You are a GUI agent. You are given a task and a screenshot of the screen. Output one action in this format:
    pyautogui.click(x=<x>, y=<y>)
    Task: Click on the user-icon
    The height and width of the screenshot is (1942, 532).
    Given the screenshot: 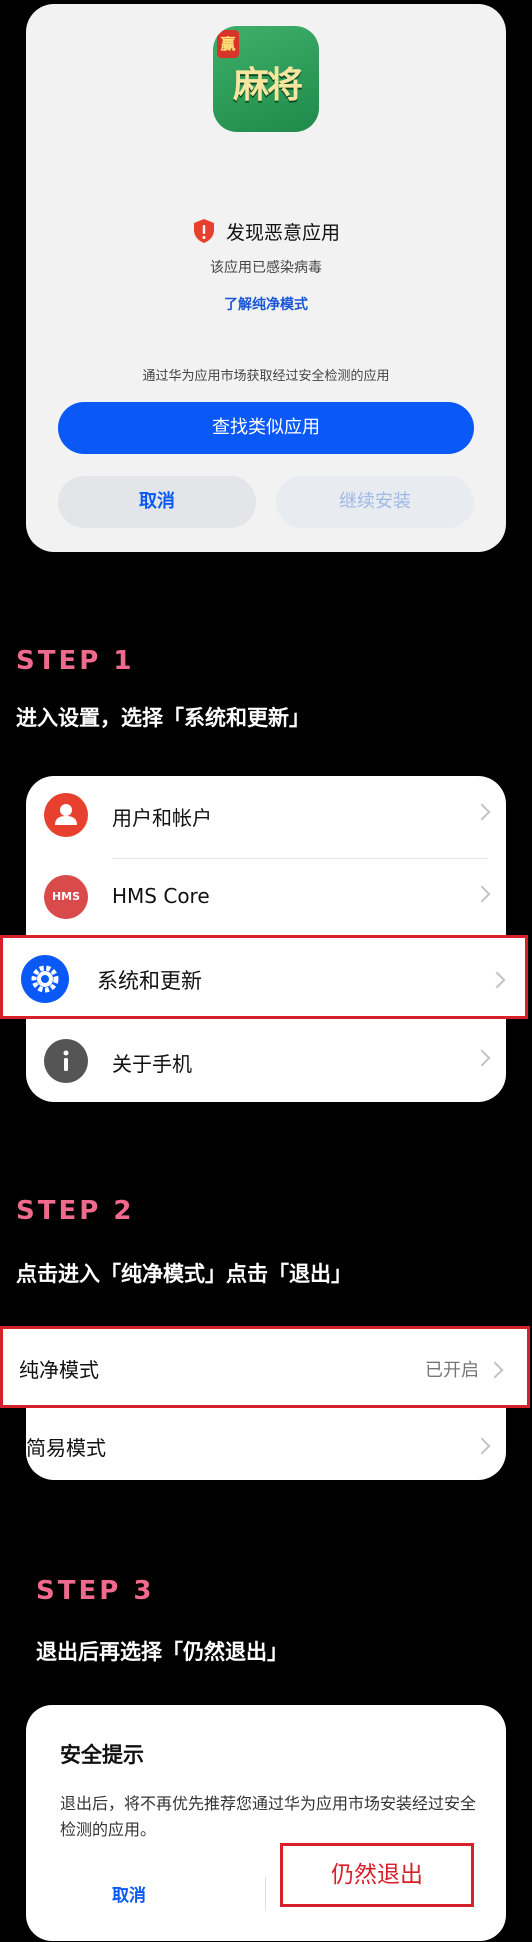 What is the action you would take?
    pyautogui.click(x=66, y=815)
    